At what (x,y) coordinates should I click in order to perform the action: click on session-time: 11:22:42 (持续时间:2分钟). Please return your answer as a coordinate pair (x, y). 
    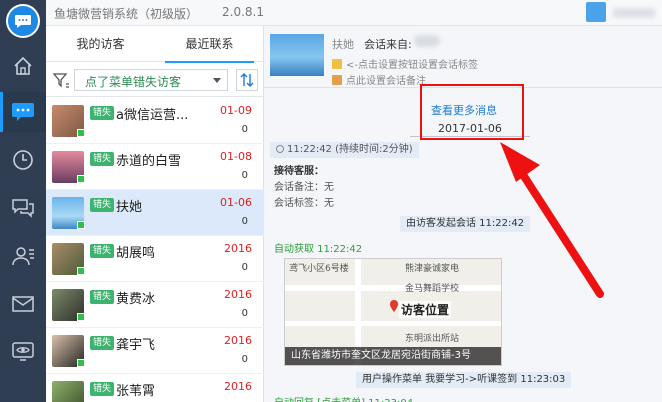
    Looking at the image, I should click on (350, 149).